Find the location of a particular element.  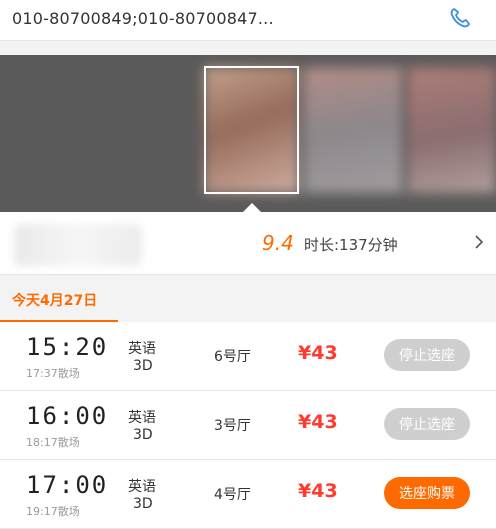

showtime-row: 16:00 18:17散场 英语 3D 3号厅 ¥43 停止选座 is located at coordinates (248, 425).